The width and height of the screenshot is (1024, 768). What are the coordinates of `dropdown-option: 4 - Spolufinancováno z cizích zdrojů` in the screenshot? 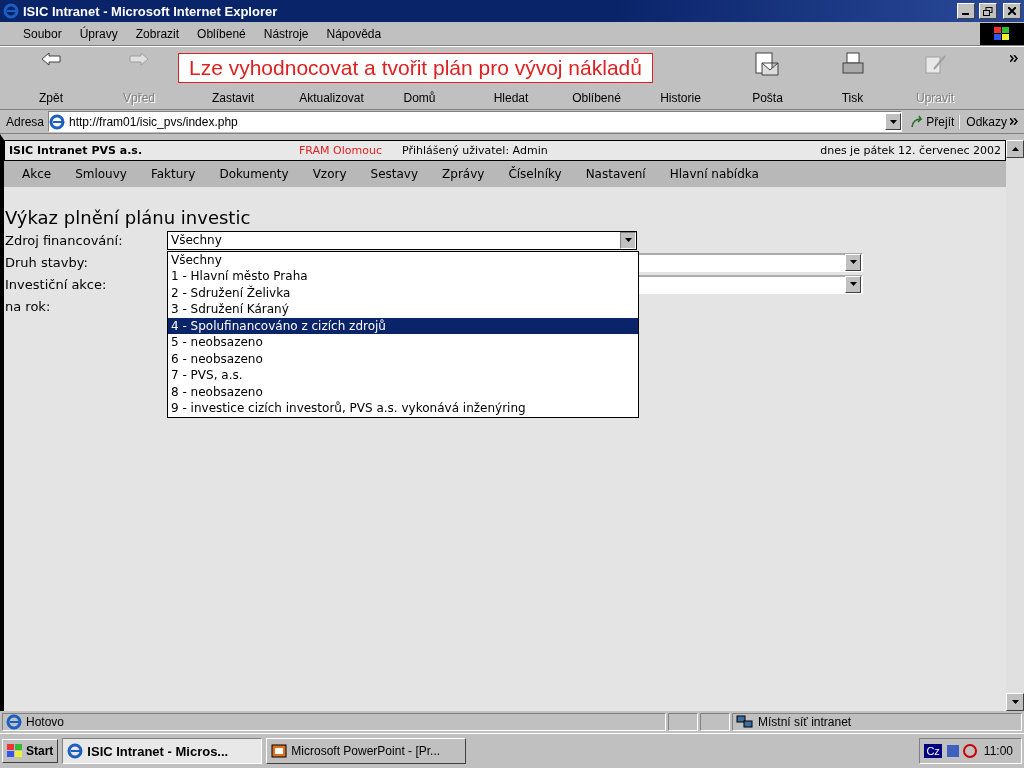 It's located at (403, 325).